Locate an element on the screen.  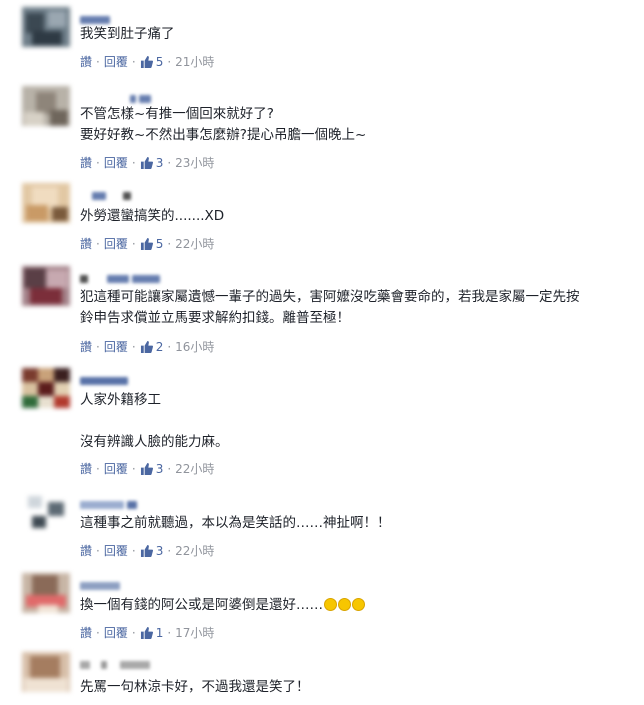
like-count: 2 is located at coordinates (151, 347).